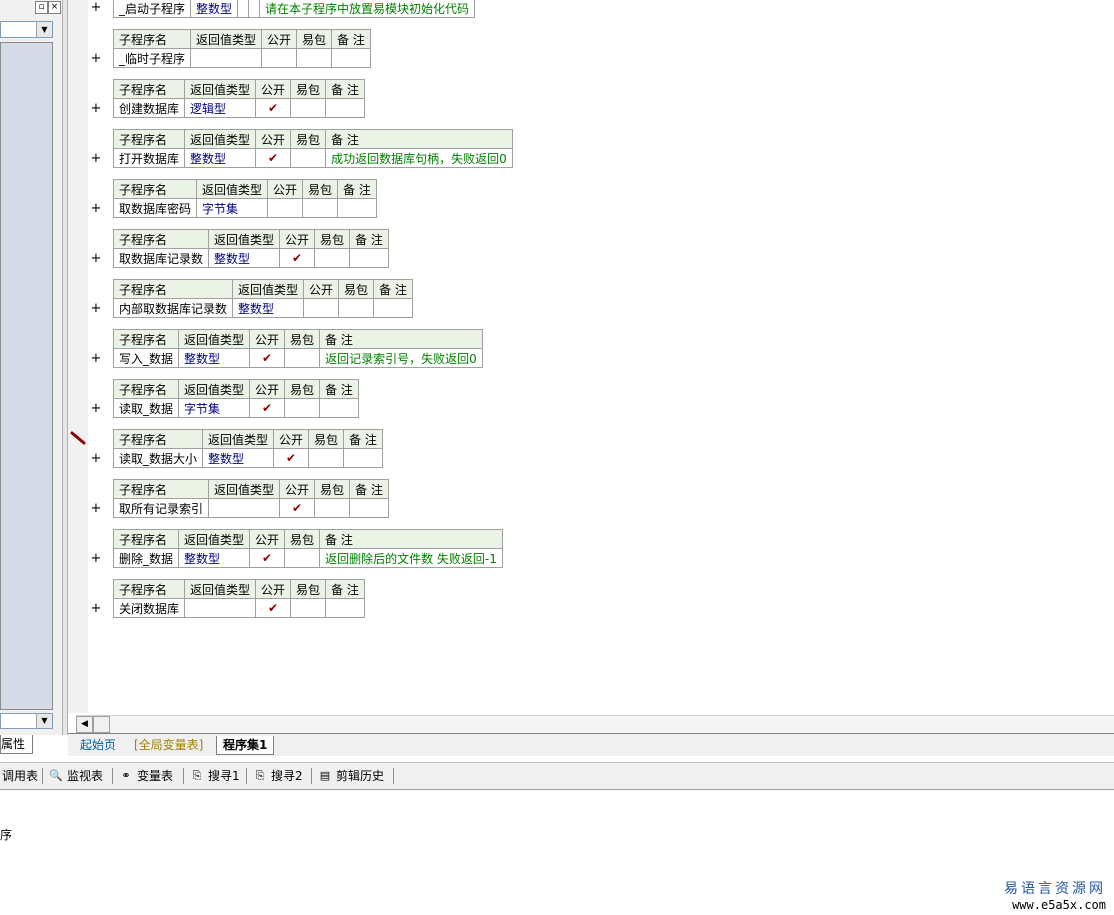 The height and width of the screenshot is (915, 1114). I want to click on cell-type: 逻辑型, so click(220, 108).